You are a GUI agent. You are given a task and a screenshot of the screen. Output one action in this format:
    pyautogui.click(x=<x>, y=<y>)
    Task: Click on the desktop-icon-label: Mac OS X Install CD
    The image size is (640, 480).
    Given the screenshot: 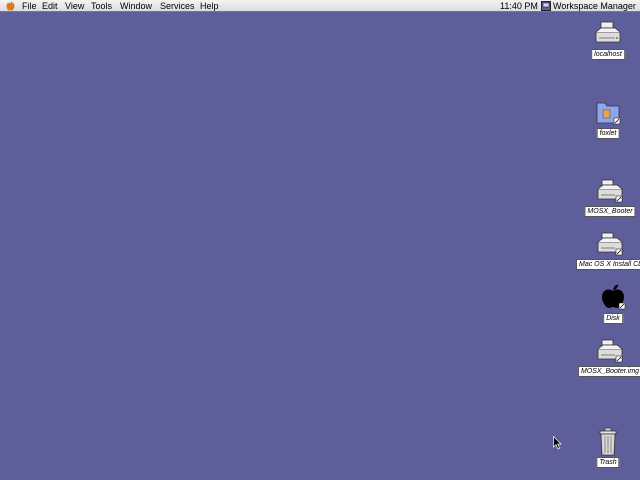 What is the action you would take?
    pyautogui.click(x=608, y=264)
    